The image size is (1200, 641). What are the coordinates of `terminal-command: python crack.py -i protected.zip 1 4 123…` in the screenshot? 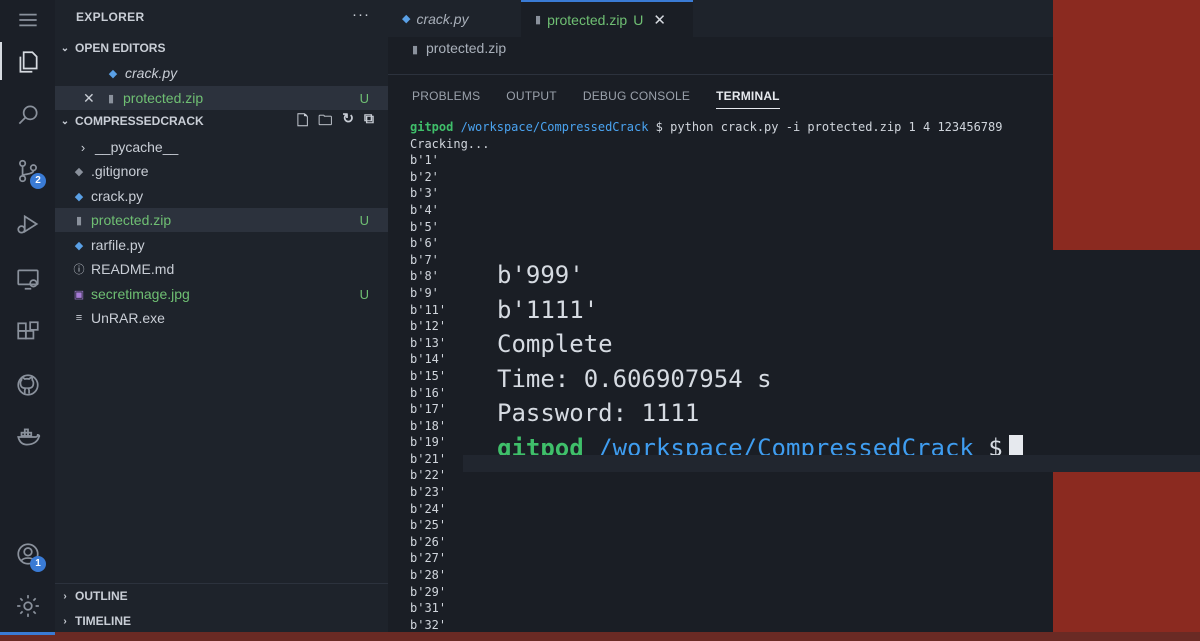 It's located at (836, 127).